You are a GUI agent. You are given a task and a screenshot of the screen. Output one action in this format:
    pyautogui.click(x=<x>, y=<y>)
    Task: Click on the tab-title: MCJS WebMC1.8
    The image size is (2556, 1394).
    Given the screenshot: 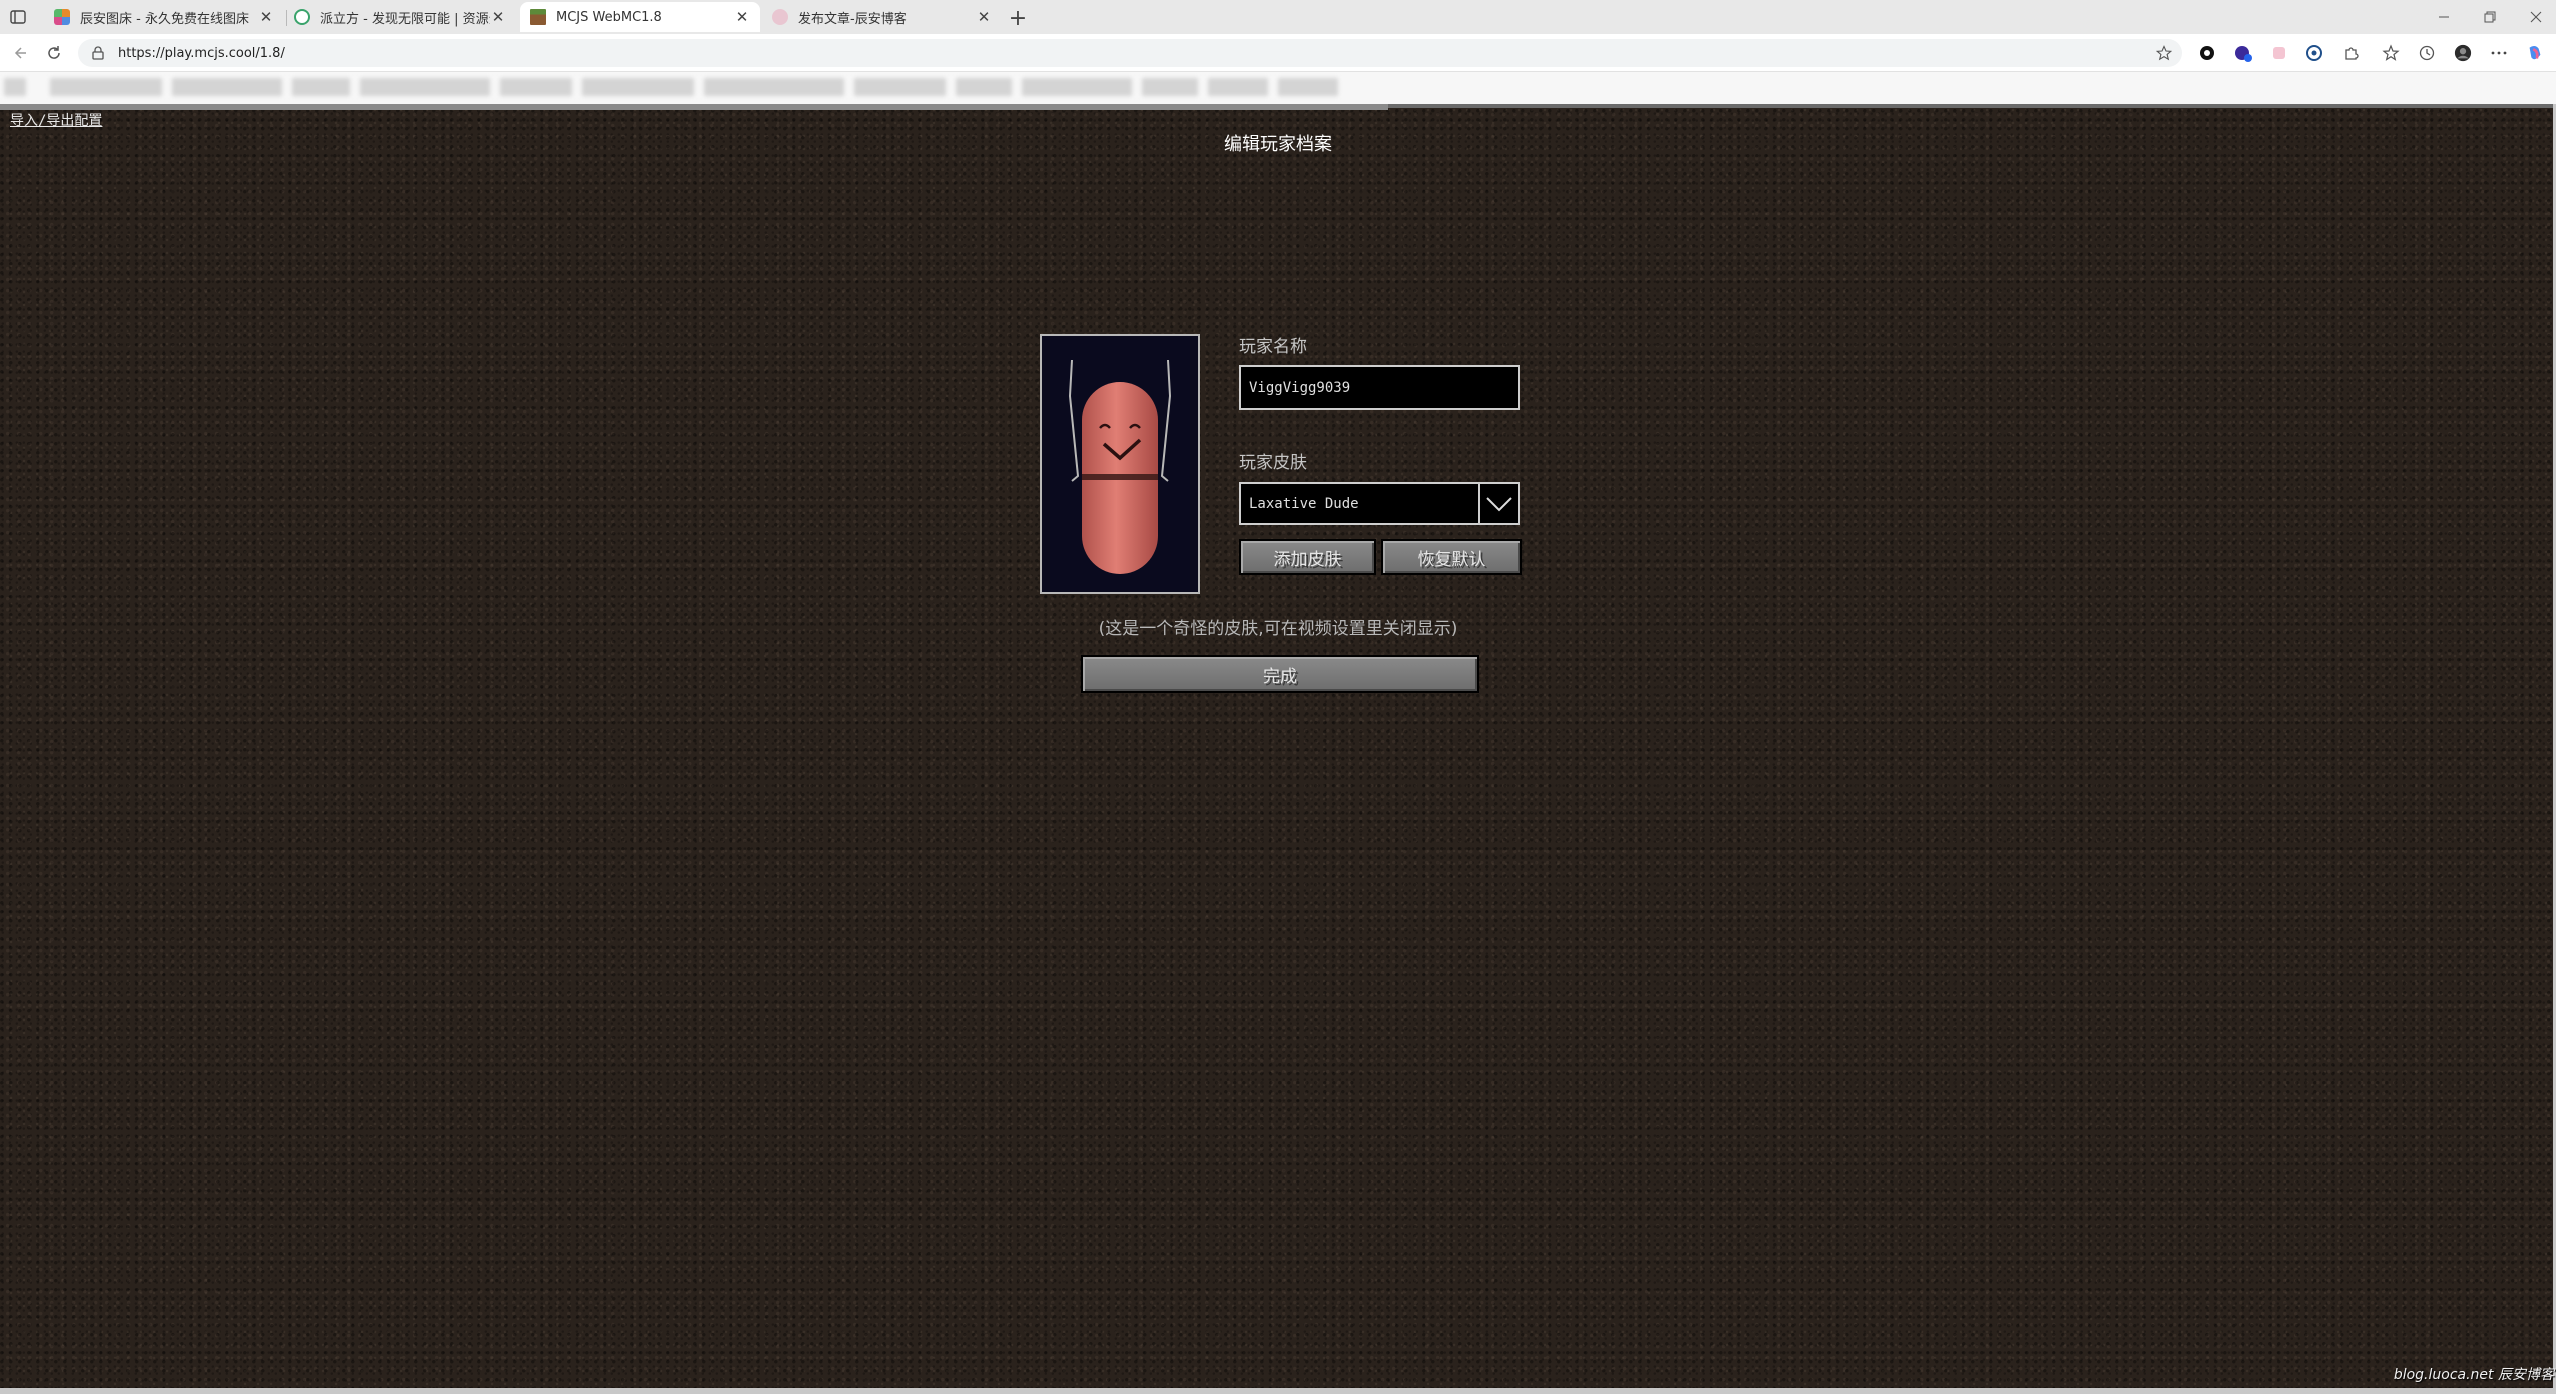 What is the action you would take?
    pyautogui.click(x=609, y=17)
    